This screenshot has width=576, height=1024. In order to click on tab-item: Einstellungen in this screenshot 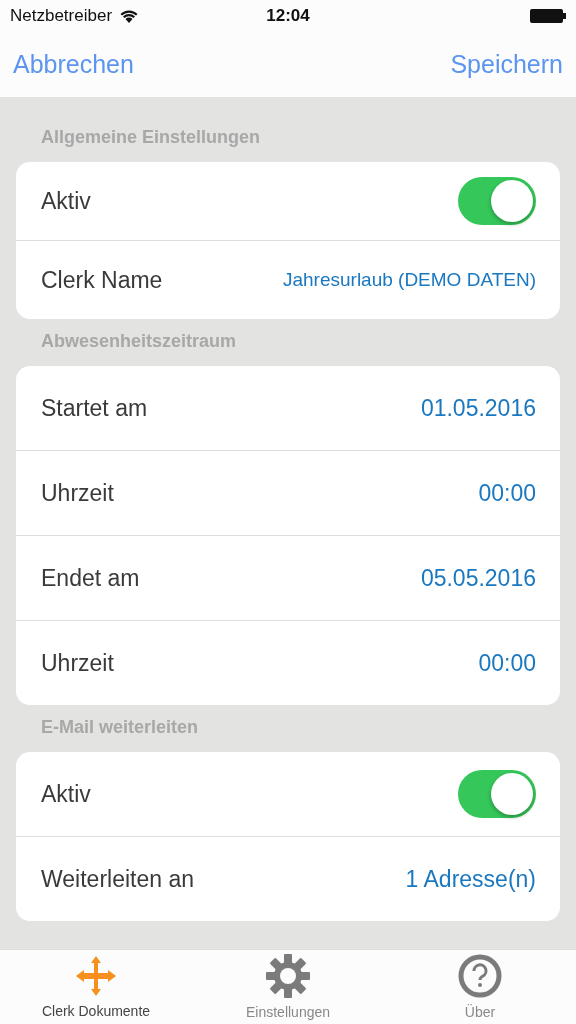, I will do `click(288, 987)`.